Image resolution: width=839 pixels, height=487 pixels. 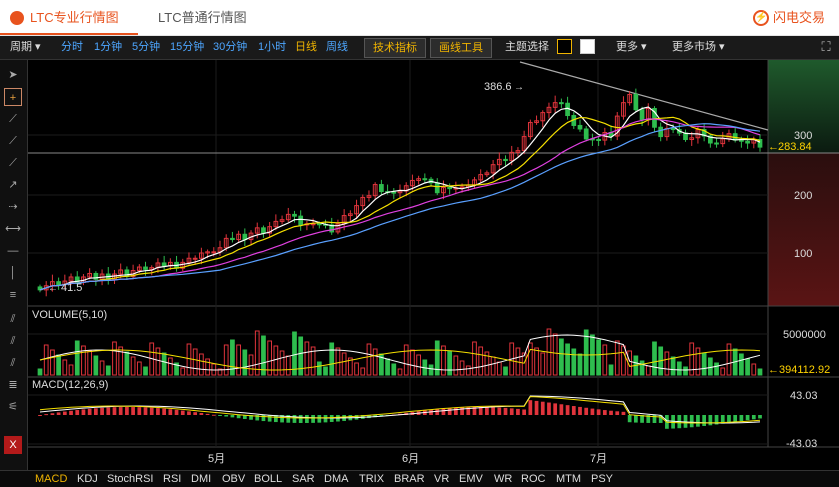 I want to click on horizontal-ray-icon: ⇢, so click(x=13, y=207).